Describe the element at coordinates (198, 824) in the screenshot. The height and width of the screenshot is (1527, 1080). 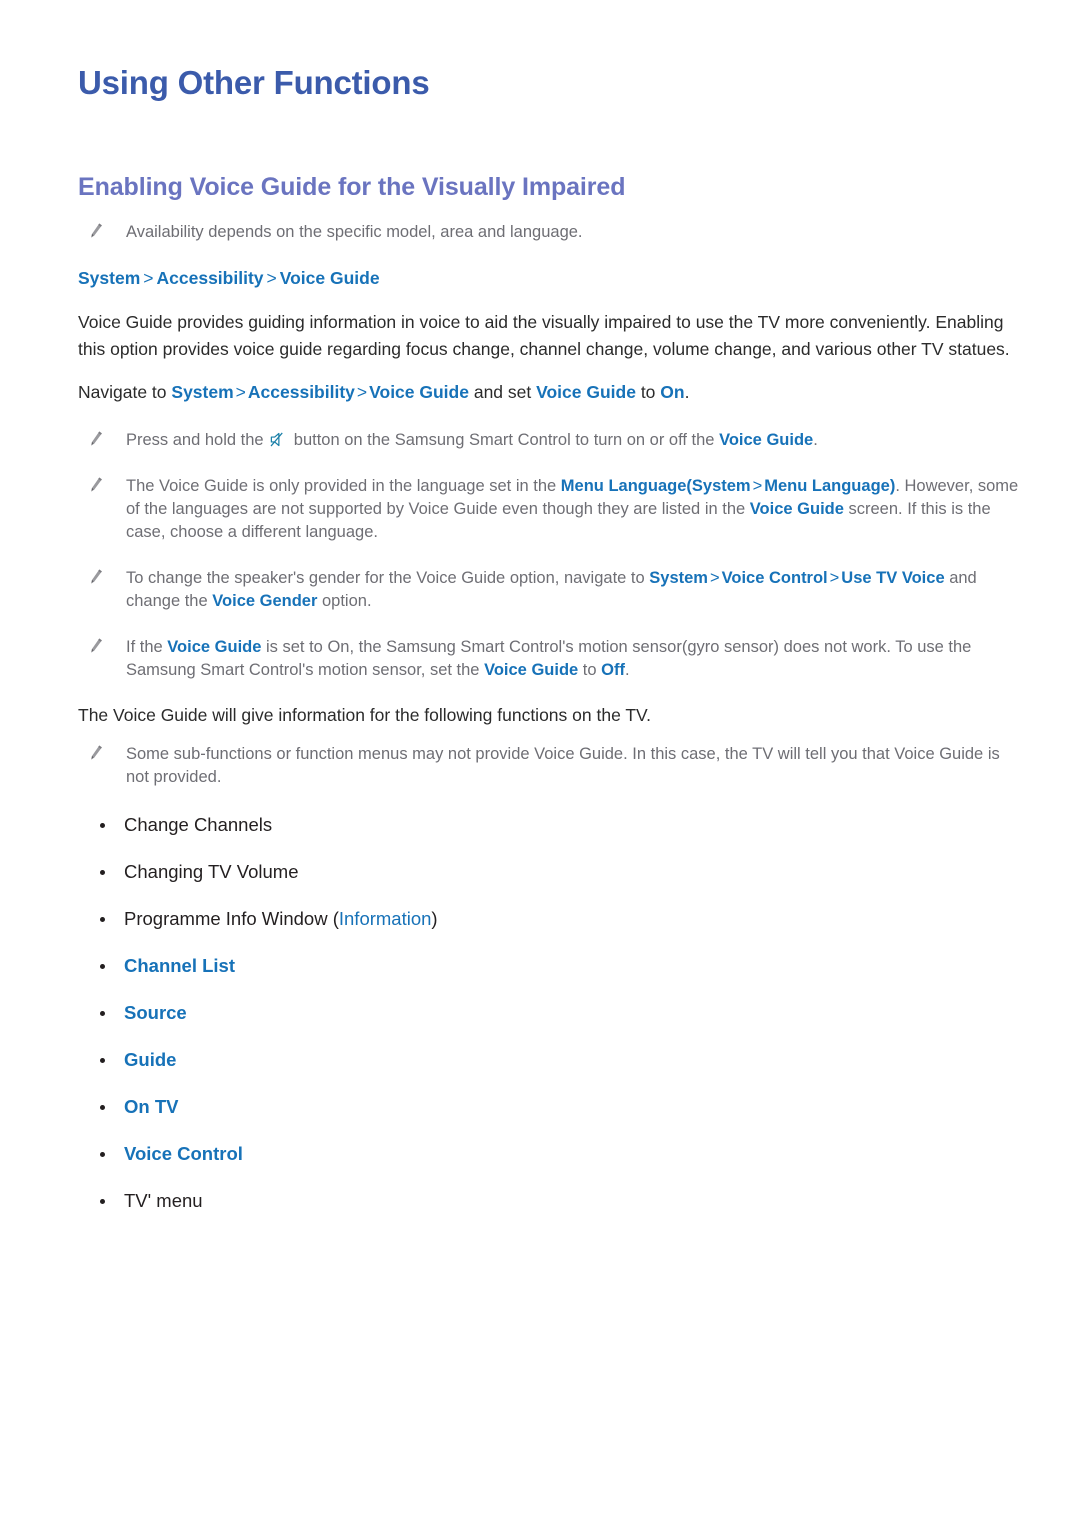
I see `list-item-label: Change Channels` at that location.